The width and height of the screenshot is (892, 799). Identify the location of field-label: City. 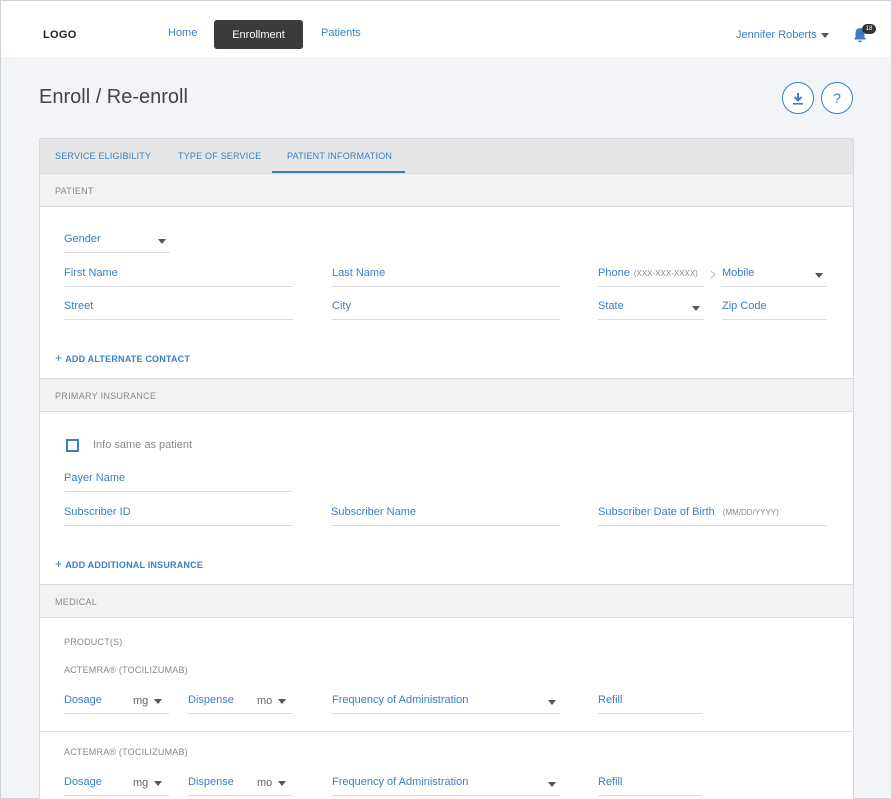
(341, 306).